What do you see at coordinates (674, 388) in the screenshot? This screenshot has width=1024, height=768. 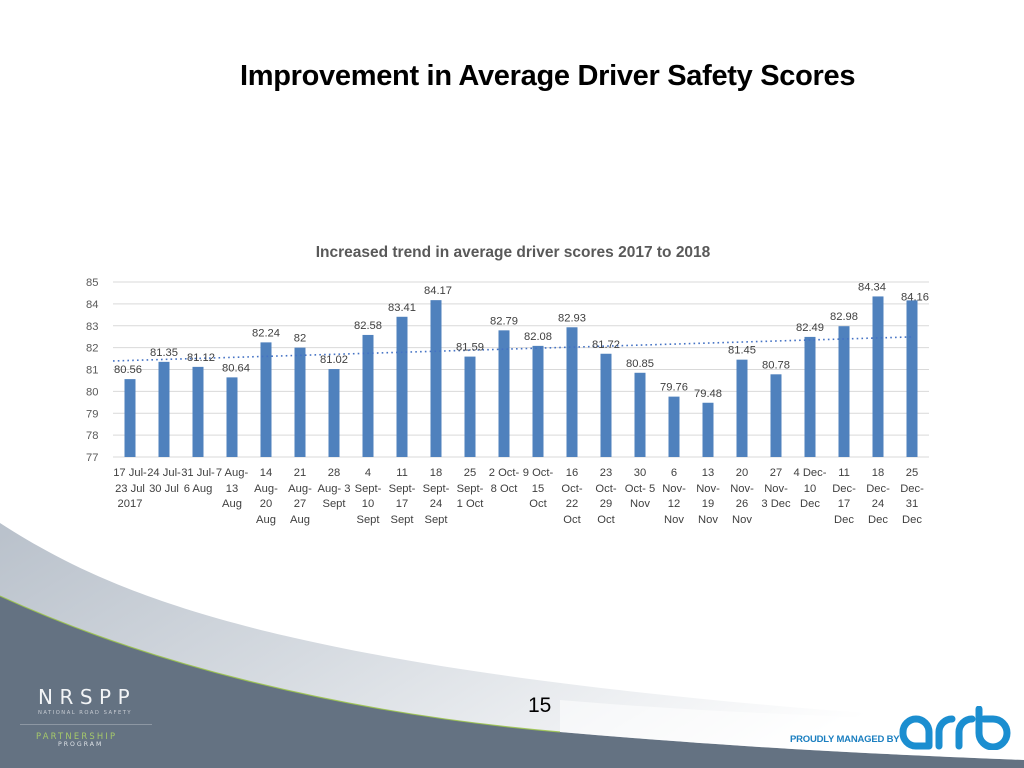 I see `data-label: 79.76` at bounding box center [674, 388].